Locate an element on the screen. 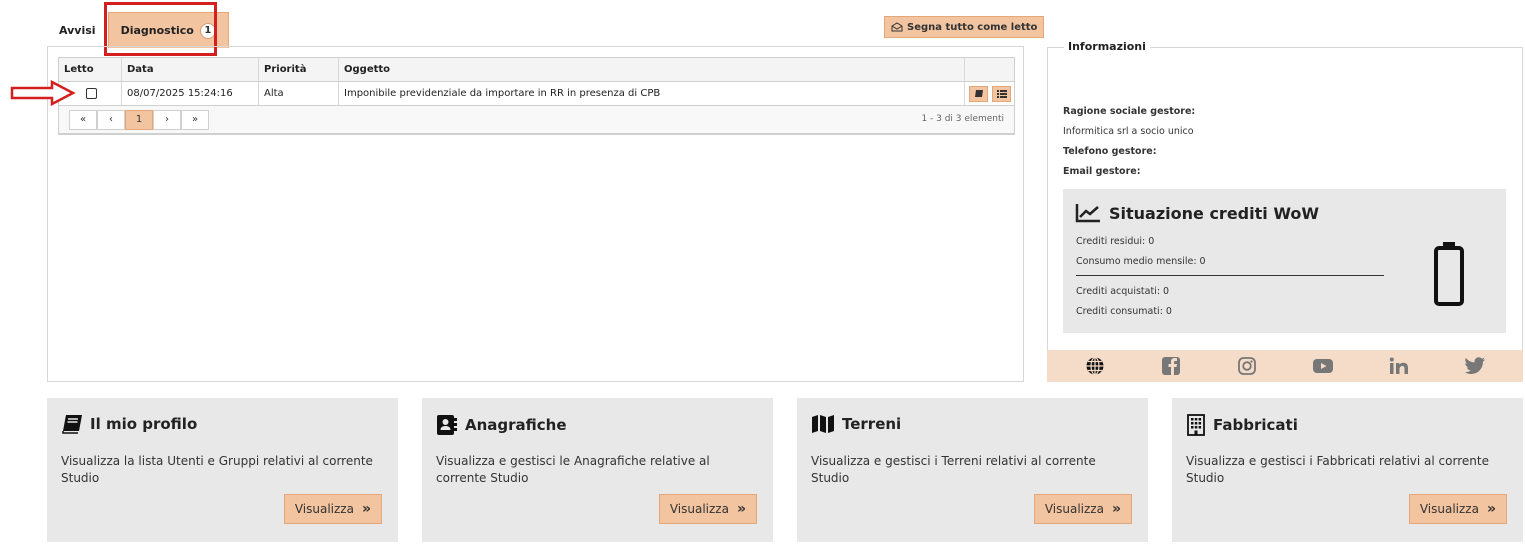 The image size is (1525, 544). grid-header: Letto Data Priorità Oggetto is located at coordinates (536, 70).